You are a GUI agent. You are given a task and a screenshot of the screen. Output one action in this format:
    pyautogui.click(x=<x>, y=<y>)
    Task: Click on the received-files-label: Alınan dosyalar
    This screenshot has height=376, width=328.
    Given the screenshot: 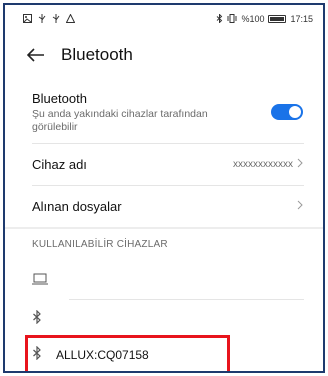 What is the action you would take?
    pyautogui.click(x=77, y=206)
    